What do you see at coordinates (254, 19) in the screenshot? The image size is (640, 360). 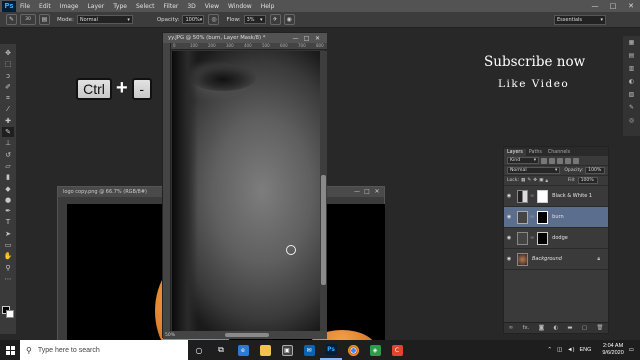 I see `flow-input: 3% ▾` at bounding box center [254, 19].